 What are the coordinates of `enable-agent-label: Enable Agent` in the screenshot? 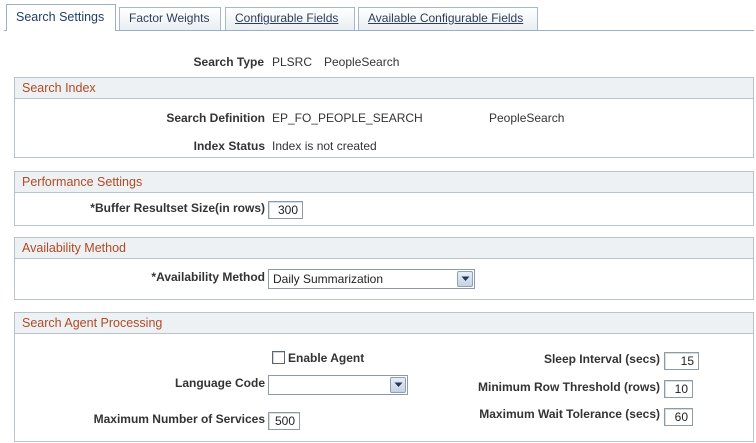 It's located at (326, 358).